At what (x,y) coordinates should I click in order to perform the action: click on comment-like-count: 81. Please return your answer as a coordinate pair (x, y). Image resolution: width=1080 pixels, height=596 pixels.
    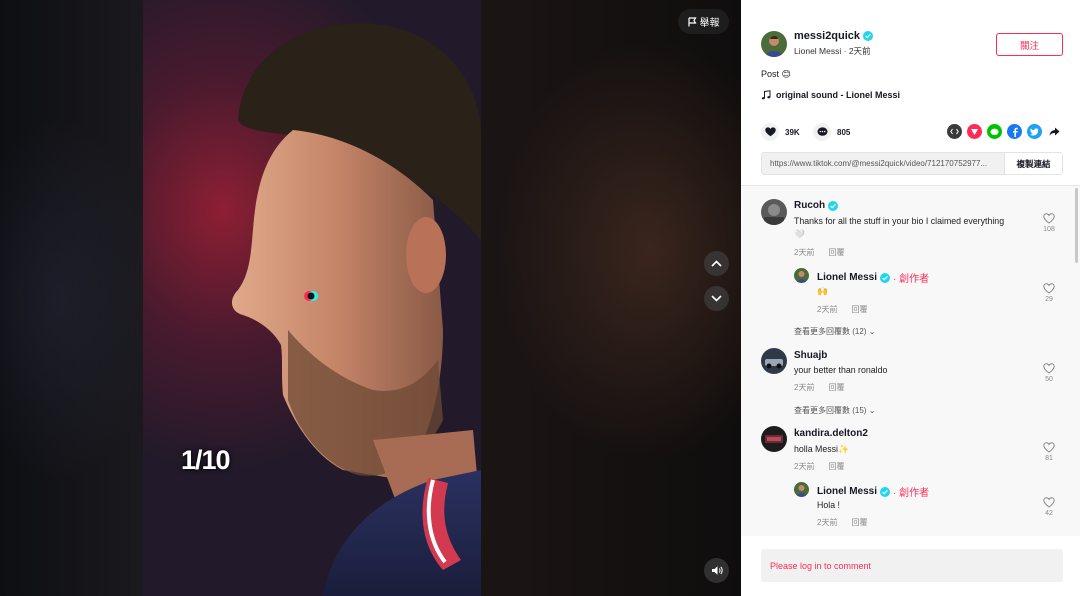
    Looking at the image, I should click on (1049, 458).